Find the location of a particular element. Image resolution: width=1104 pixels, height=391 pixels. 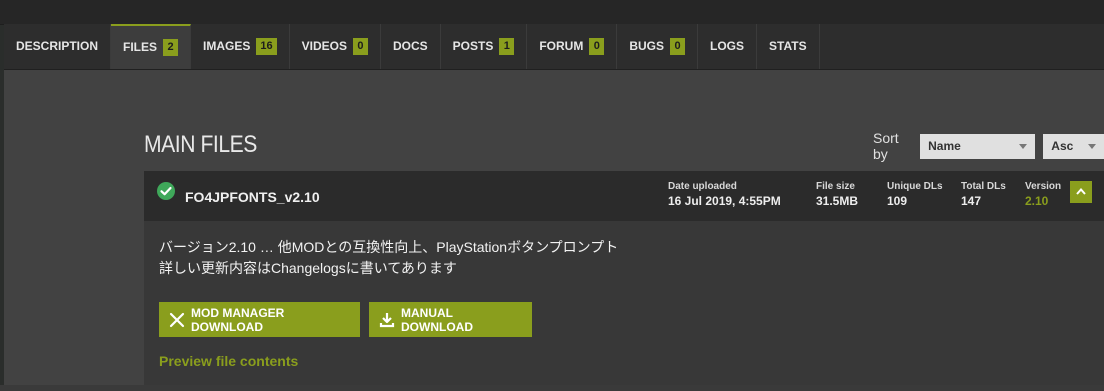

meta-unique-dls: Unique DLs 109 is located at coordinates (915, 194).